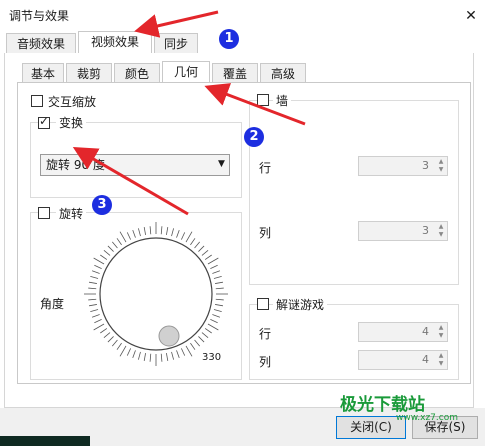 The height and width of the screenshot is (446, 485). What do you see at coordinates (102, 205) in the screenshot?
I see `annotation-badge-3: 3` at bounding box center [102, 205].